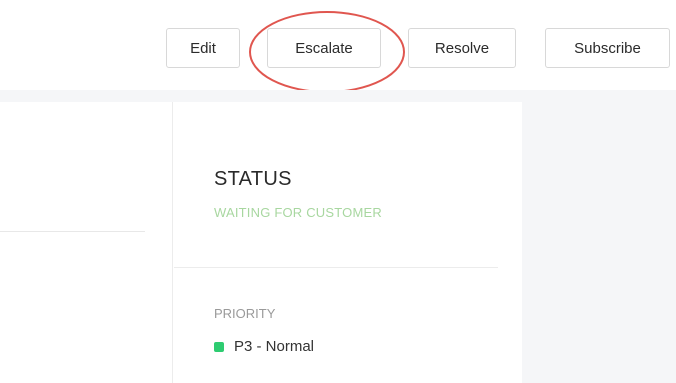  Describe the element at coordinates (72, 231) in the screenshot. I see `main-panel-divider` at that location.